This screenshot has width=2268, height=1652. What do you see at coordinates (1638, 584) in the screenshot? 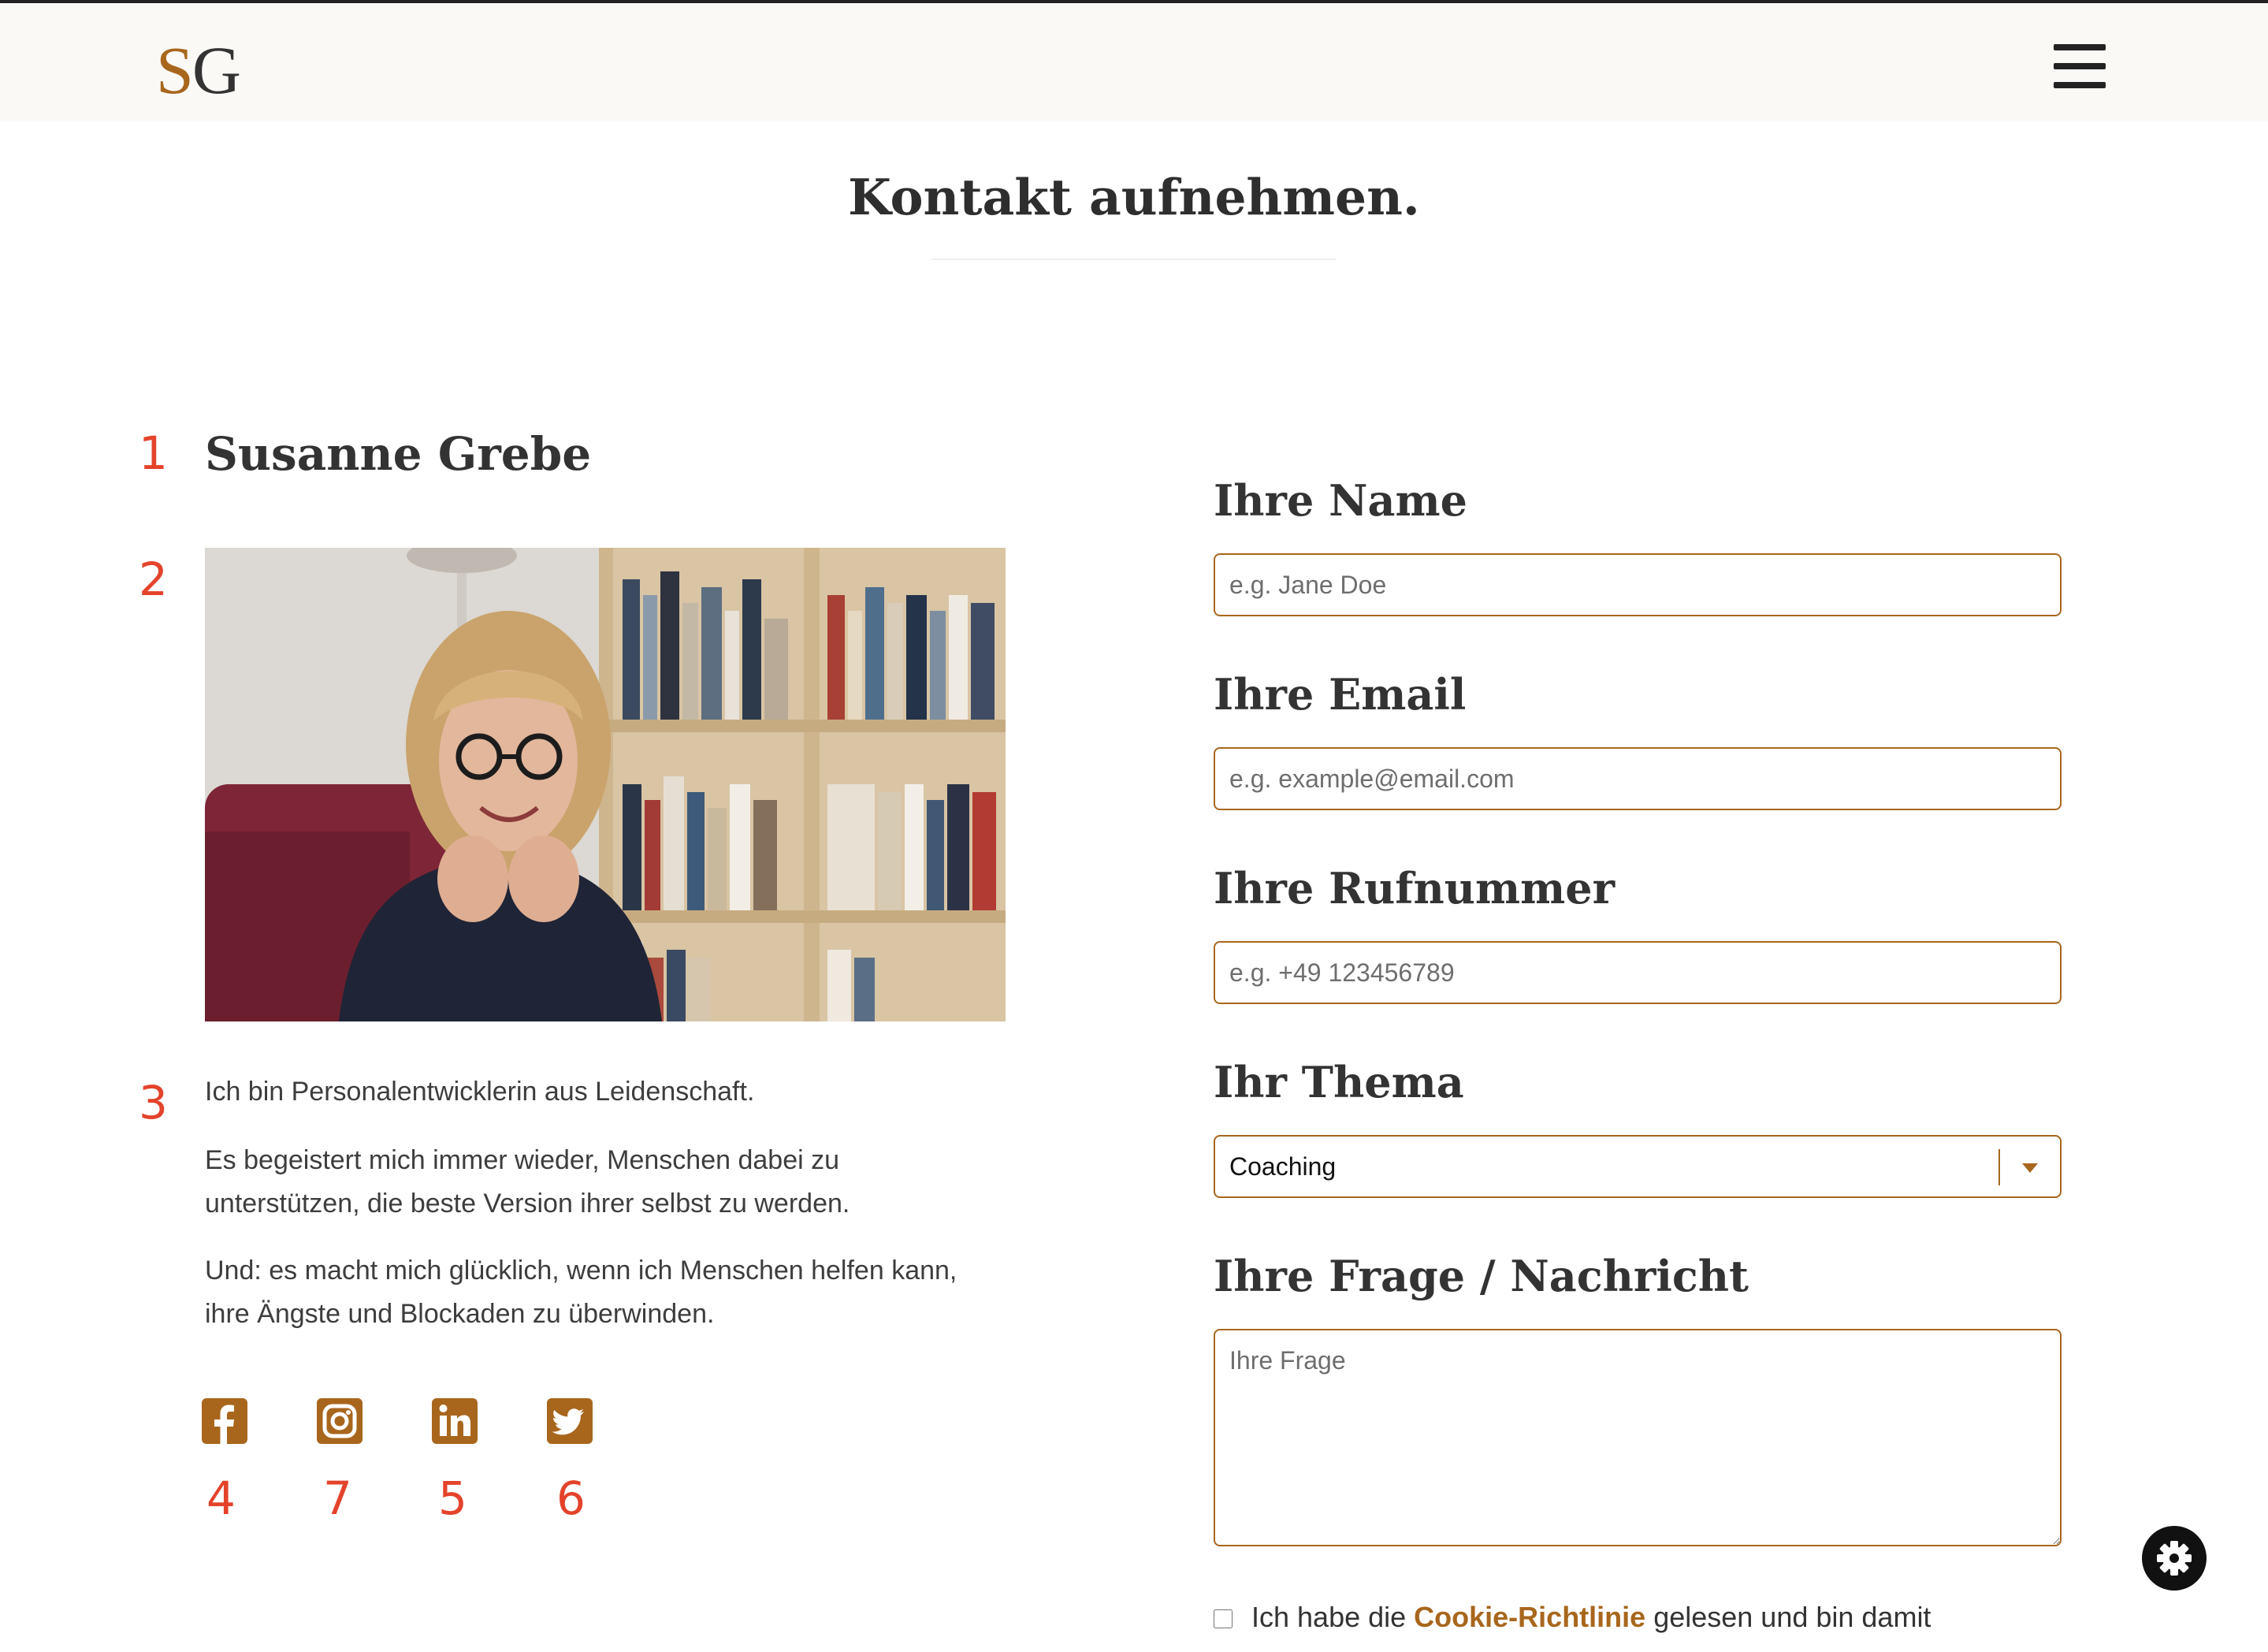
I see `name-input` at bounding box center [1638, 584].